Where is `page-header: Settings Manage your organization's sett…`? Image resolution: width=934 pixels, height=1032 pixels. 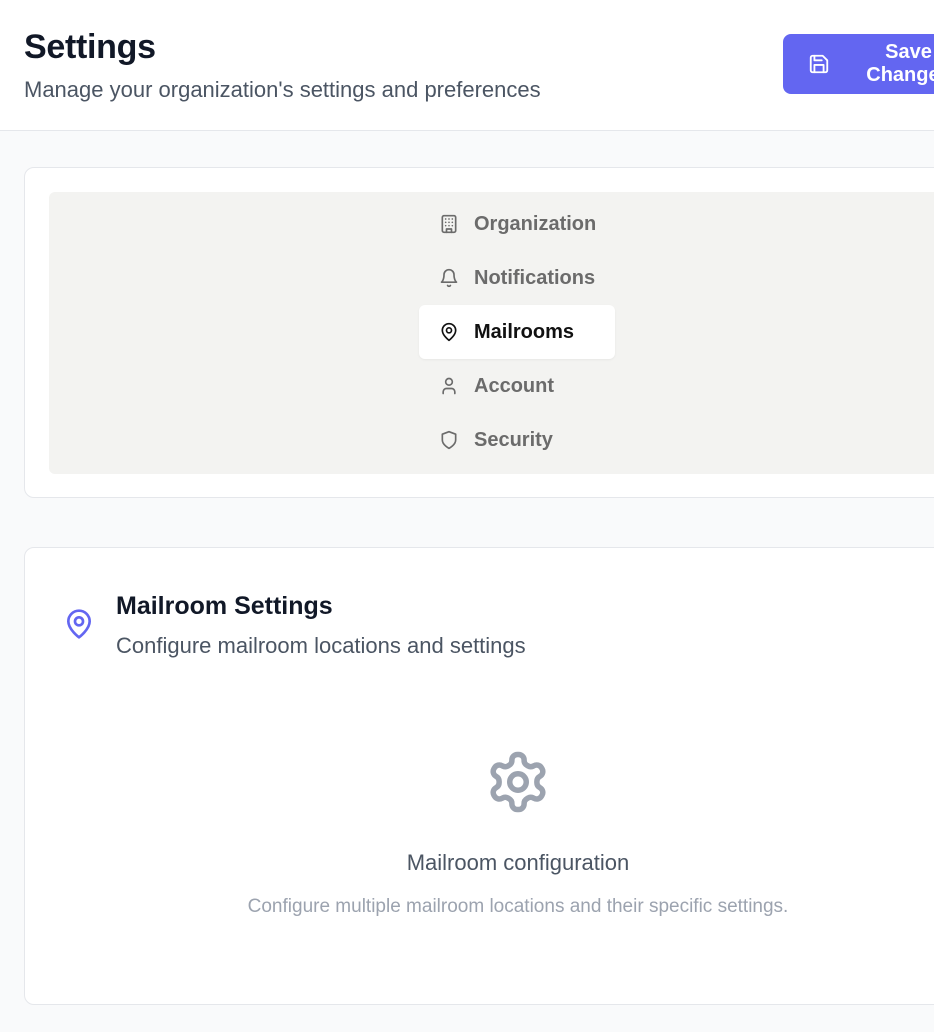 page-header: Settings Manage your organization's sett… is located at coordinates (467, 65).